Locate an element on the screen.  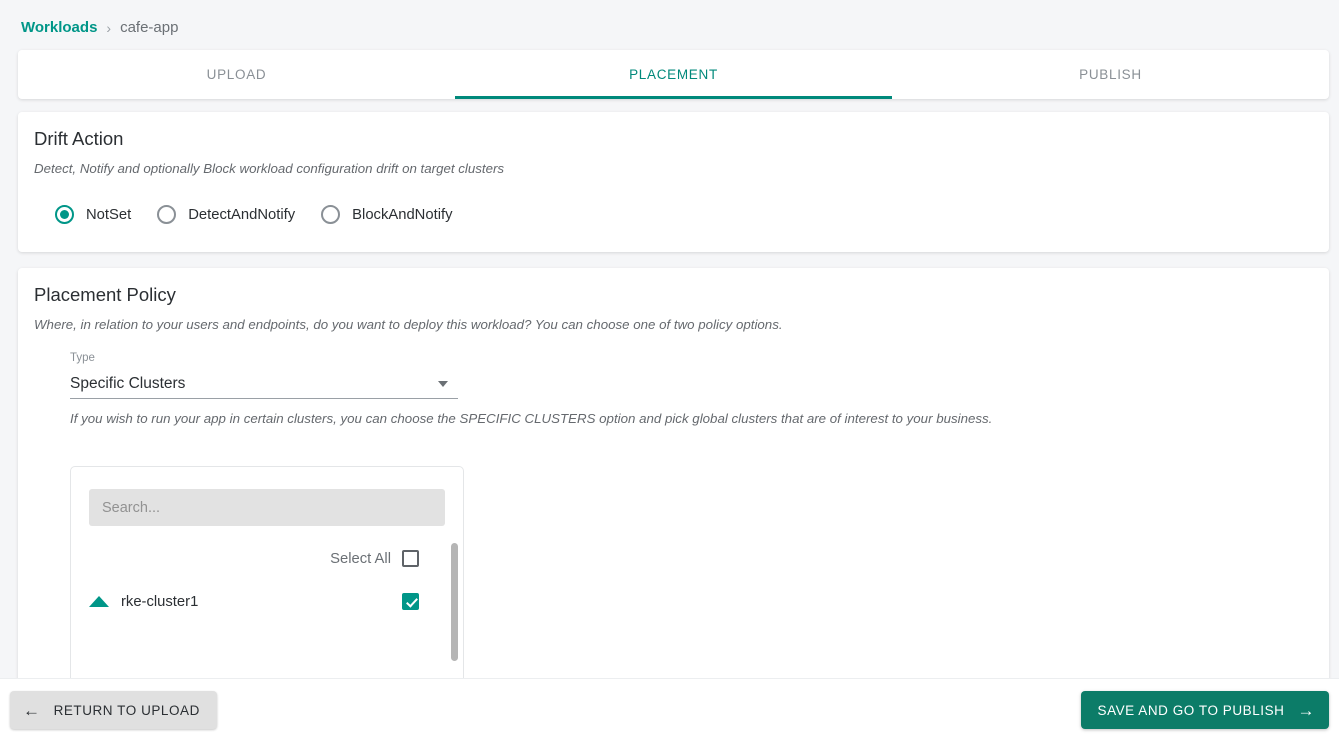
save-and-go-to-publish-button: SAVE AND GO TO PUBLISH → is located at coordinates (1204, 710).